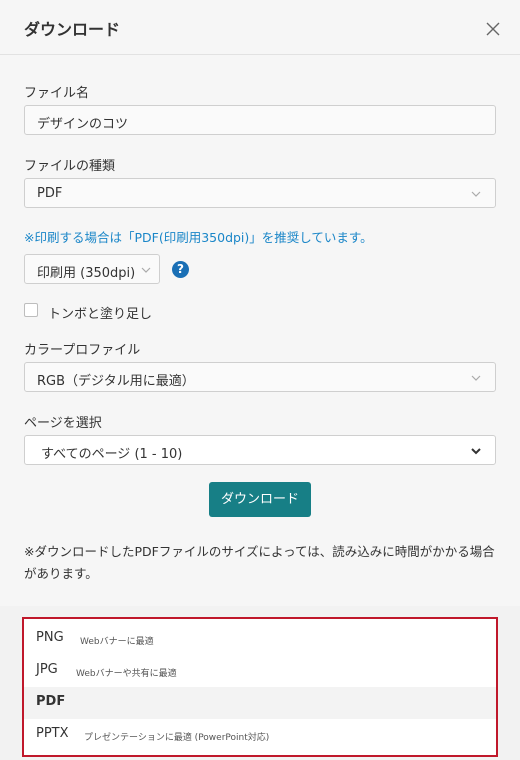  I want to click on bleed-checkbox, so click(31, 310).